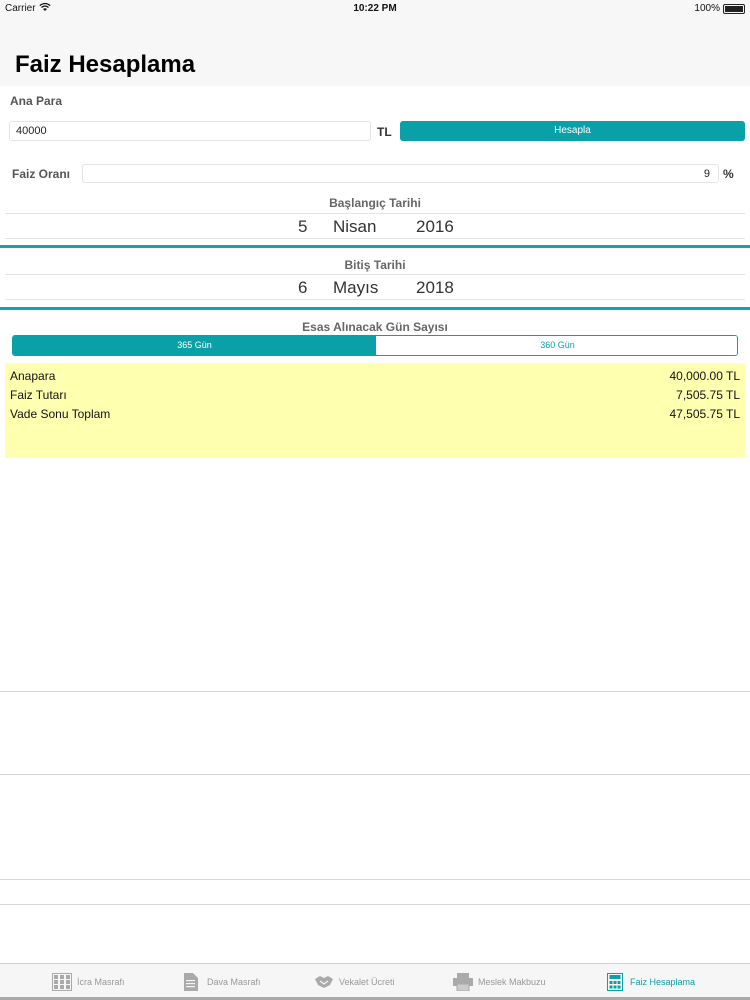  What do you see at coordinates (663, 982) in the screenshot?
I see `tab-label: Faiz Hesaplama` at bounding box center [663, 982].